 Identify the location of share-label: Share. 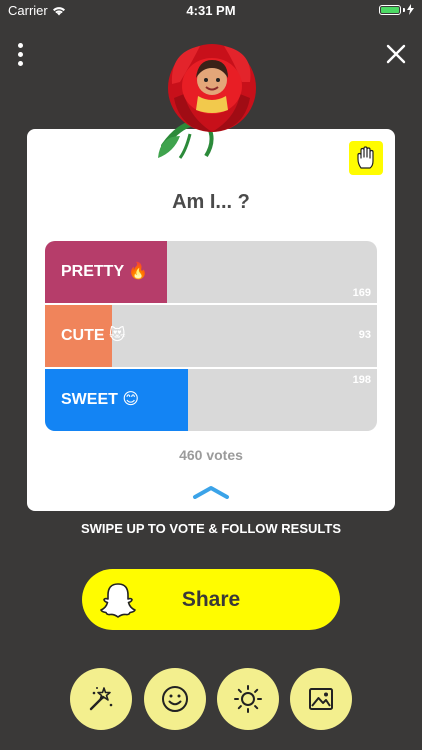
(211, 599).